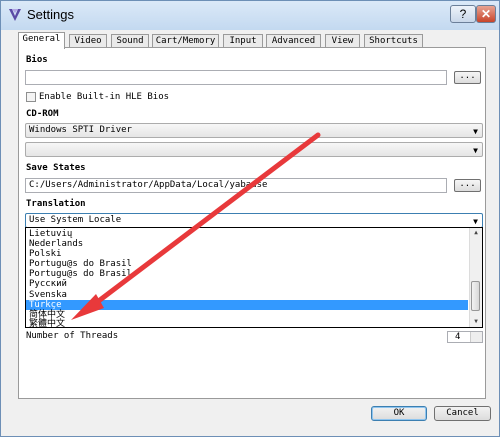 The width and height of the screenshot is (500, 437). Describe the element at coordinates (254, 130) in the screenshot. I see `cdrom-driver-select: Windows SPTI Driver ▼` at that location.